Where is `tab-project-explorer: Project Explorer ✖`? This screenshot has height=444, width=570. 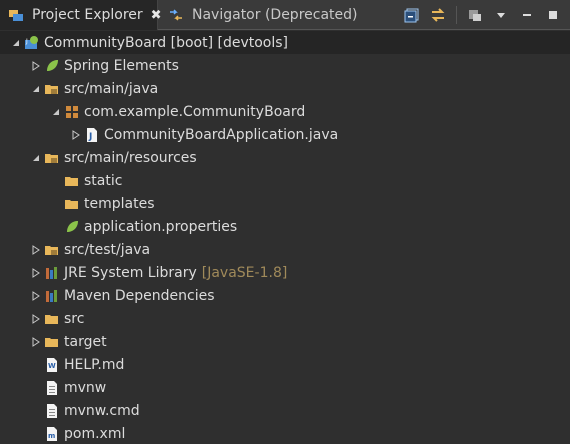 tab-project-explorer: Project Explorer ✖ is located at coordinates (81, 15).